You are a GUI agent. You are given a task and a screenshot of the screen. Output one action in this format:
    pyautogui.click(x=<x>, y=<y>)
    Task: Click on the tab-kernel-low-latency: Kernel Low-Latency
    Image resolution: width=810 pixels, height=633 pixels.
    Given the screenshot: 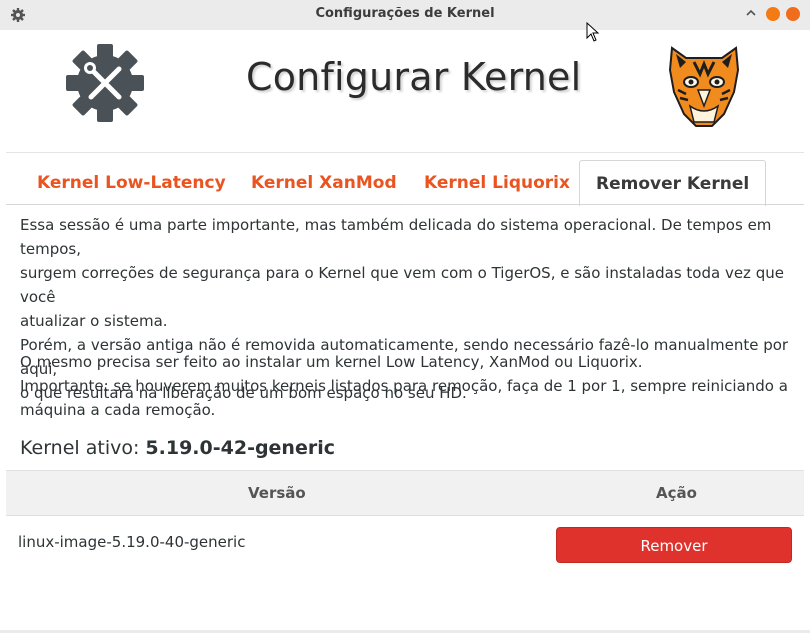 What is the action you would take?
    pyautogui.click(x=131, y=182)
    